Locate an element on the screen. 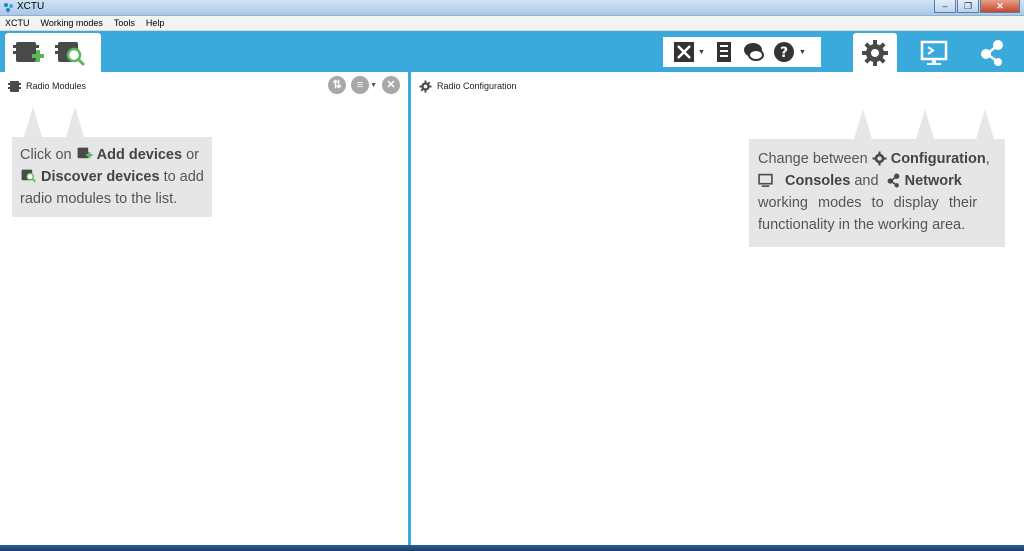  configuration-mode-tab is located at coordinates (875, 52).